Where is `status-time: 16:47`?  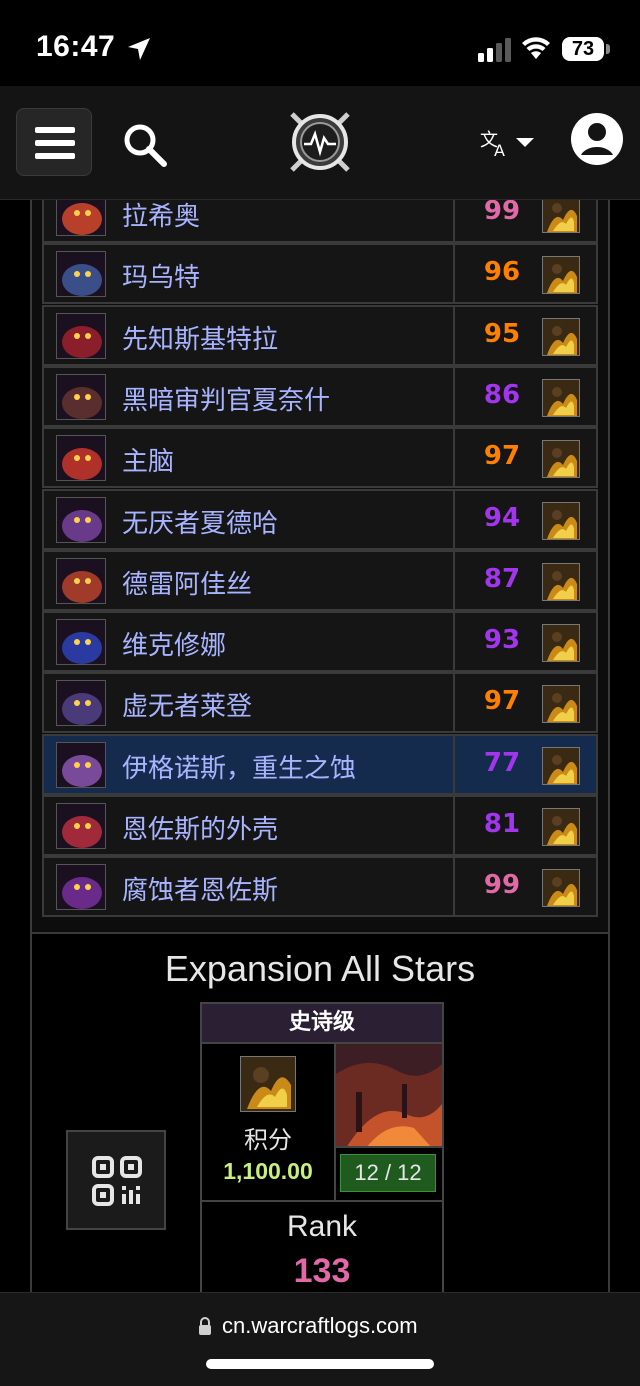 status-time: 16:47 is located at coordinates (76, 46).